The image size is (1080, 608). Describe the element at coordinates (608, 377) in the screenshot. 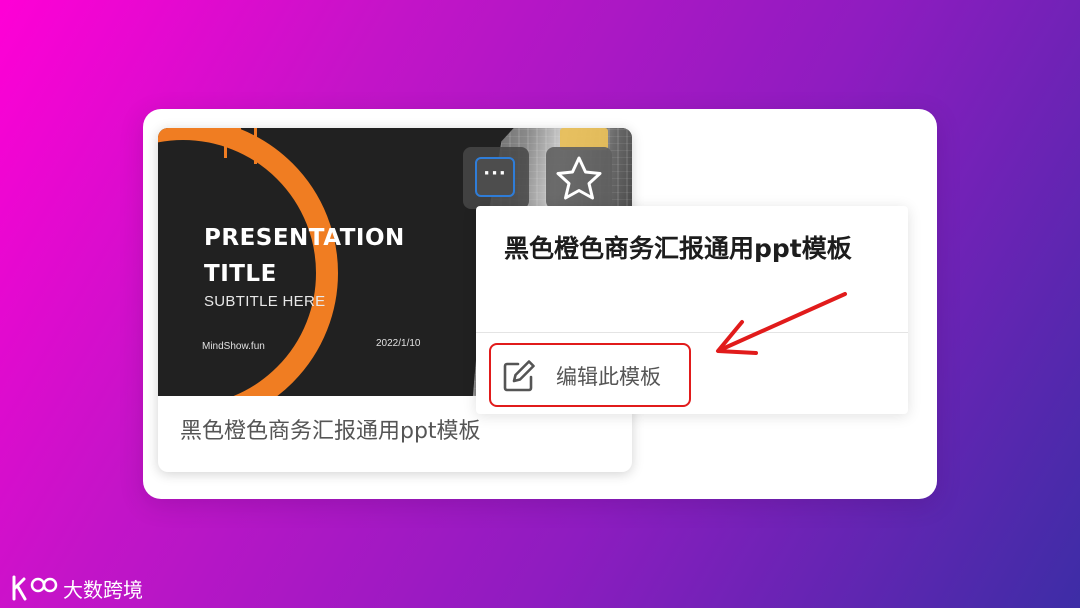

I see `edit-template-label: 编辑此模板` at that location.